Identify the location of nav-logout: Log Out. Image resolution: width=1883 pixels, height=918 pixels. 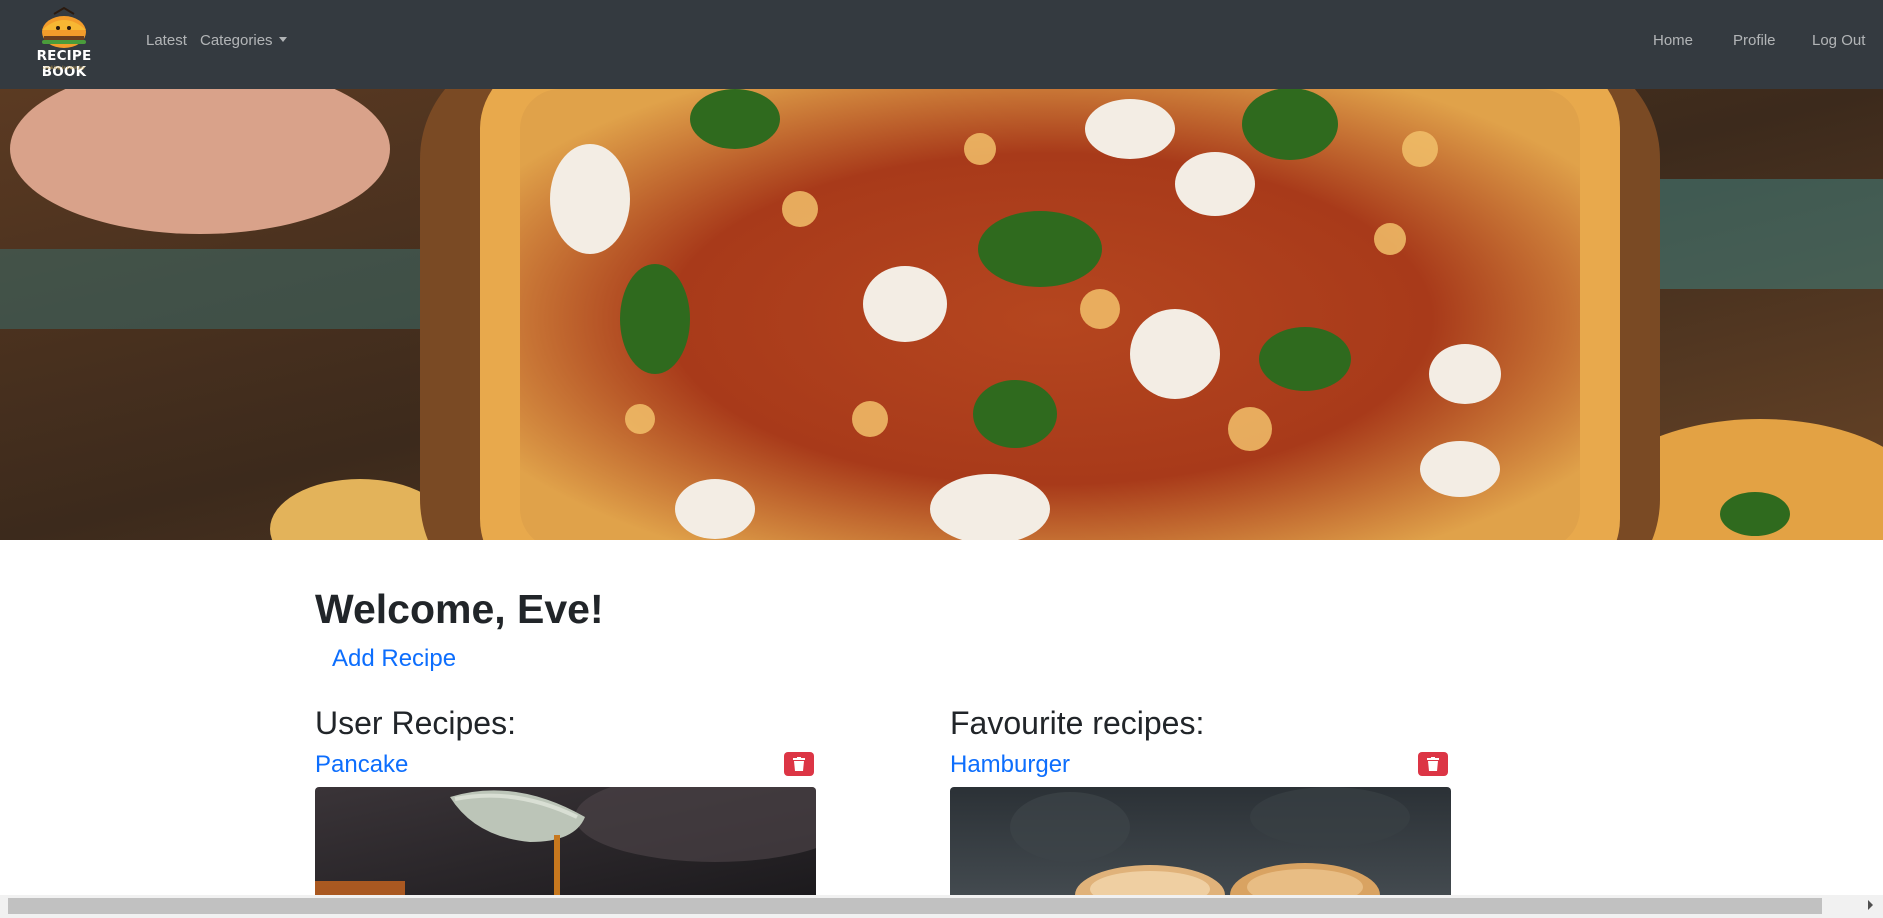
(1838, 40).